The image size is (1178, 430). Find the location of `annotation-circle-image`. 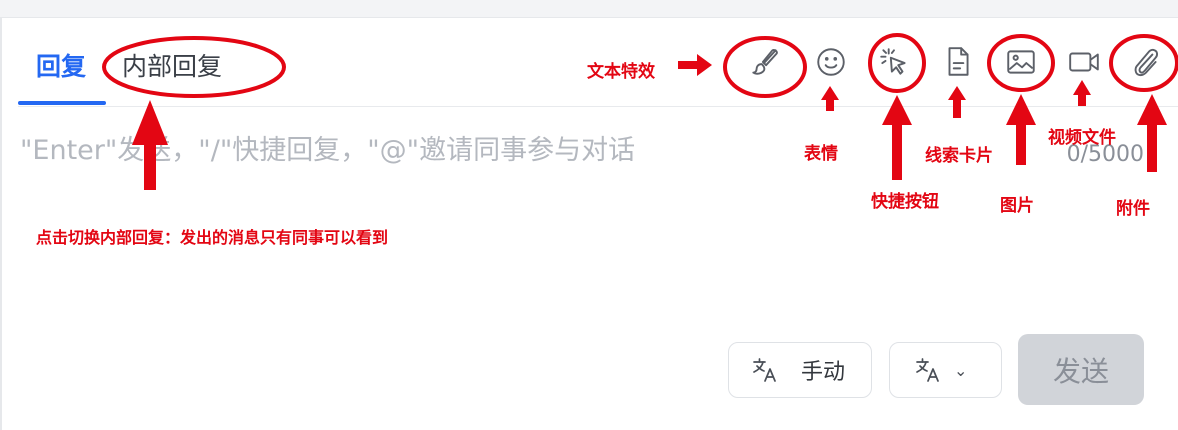

annotation-circle-image is located at coordinates (1021, 63).